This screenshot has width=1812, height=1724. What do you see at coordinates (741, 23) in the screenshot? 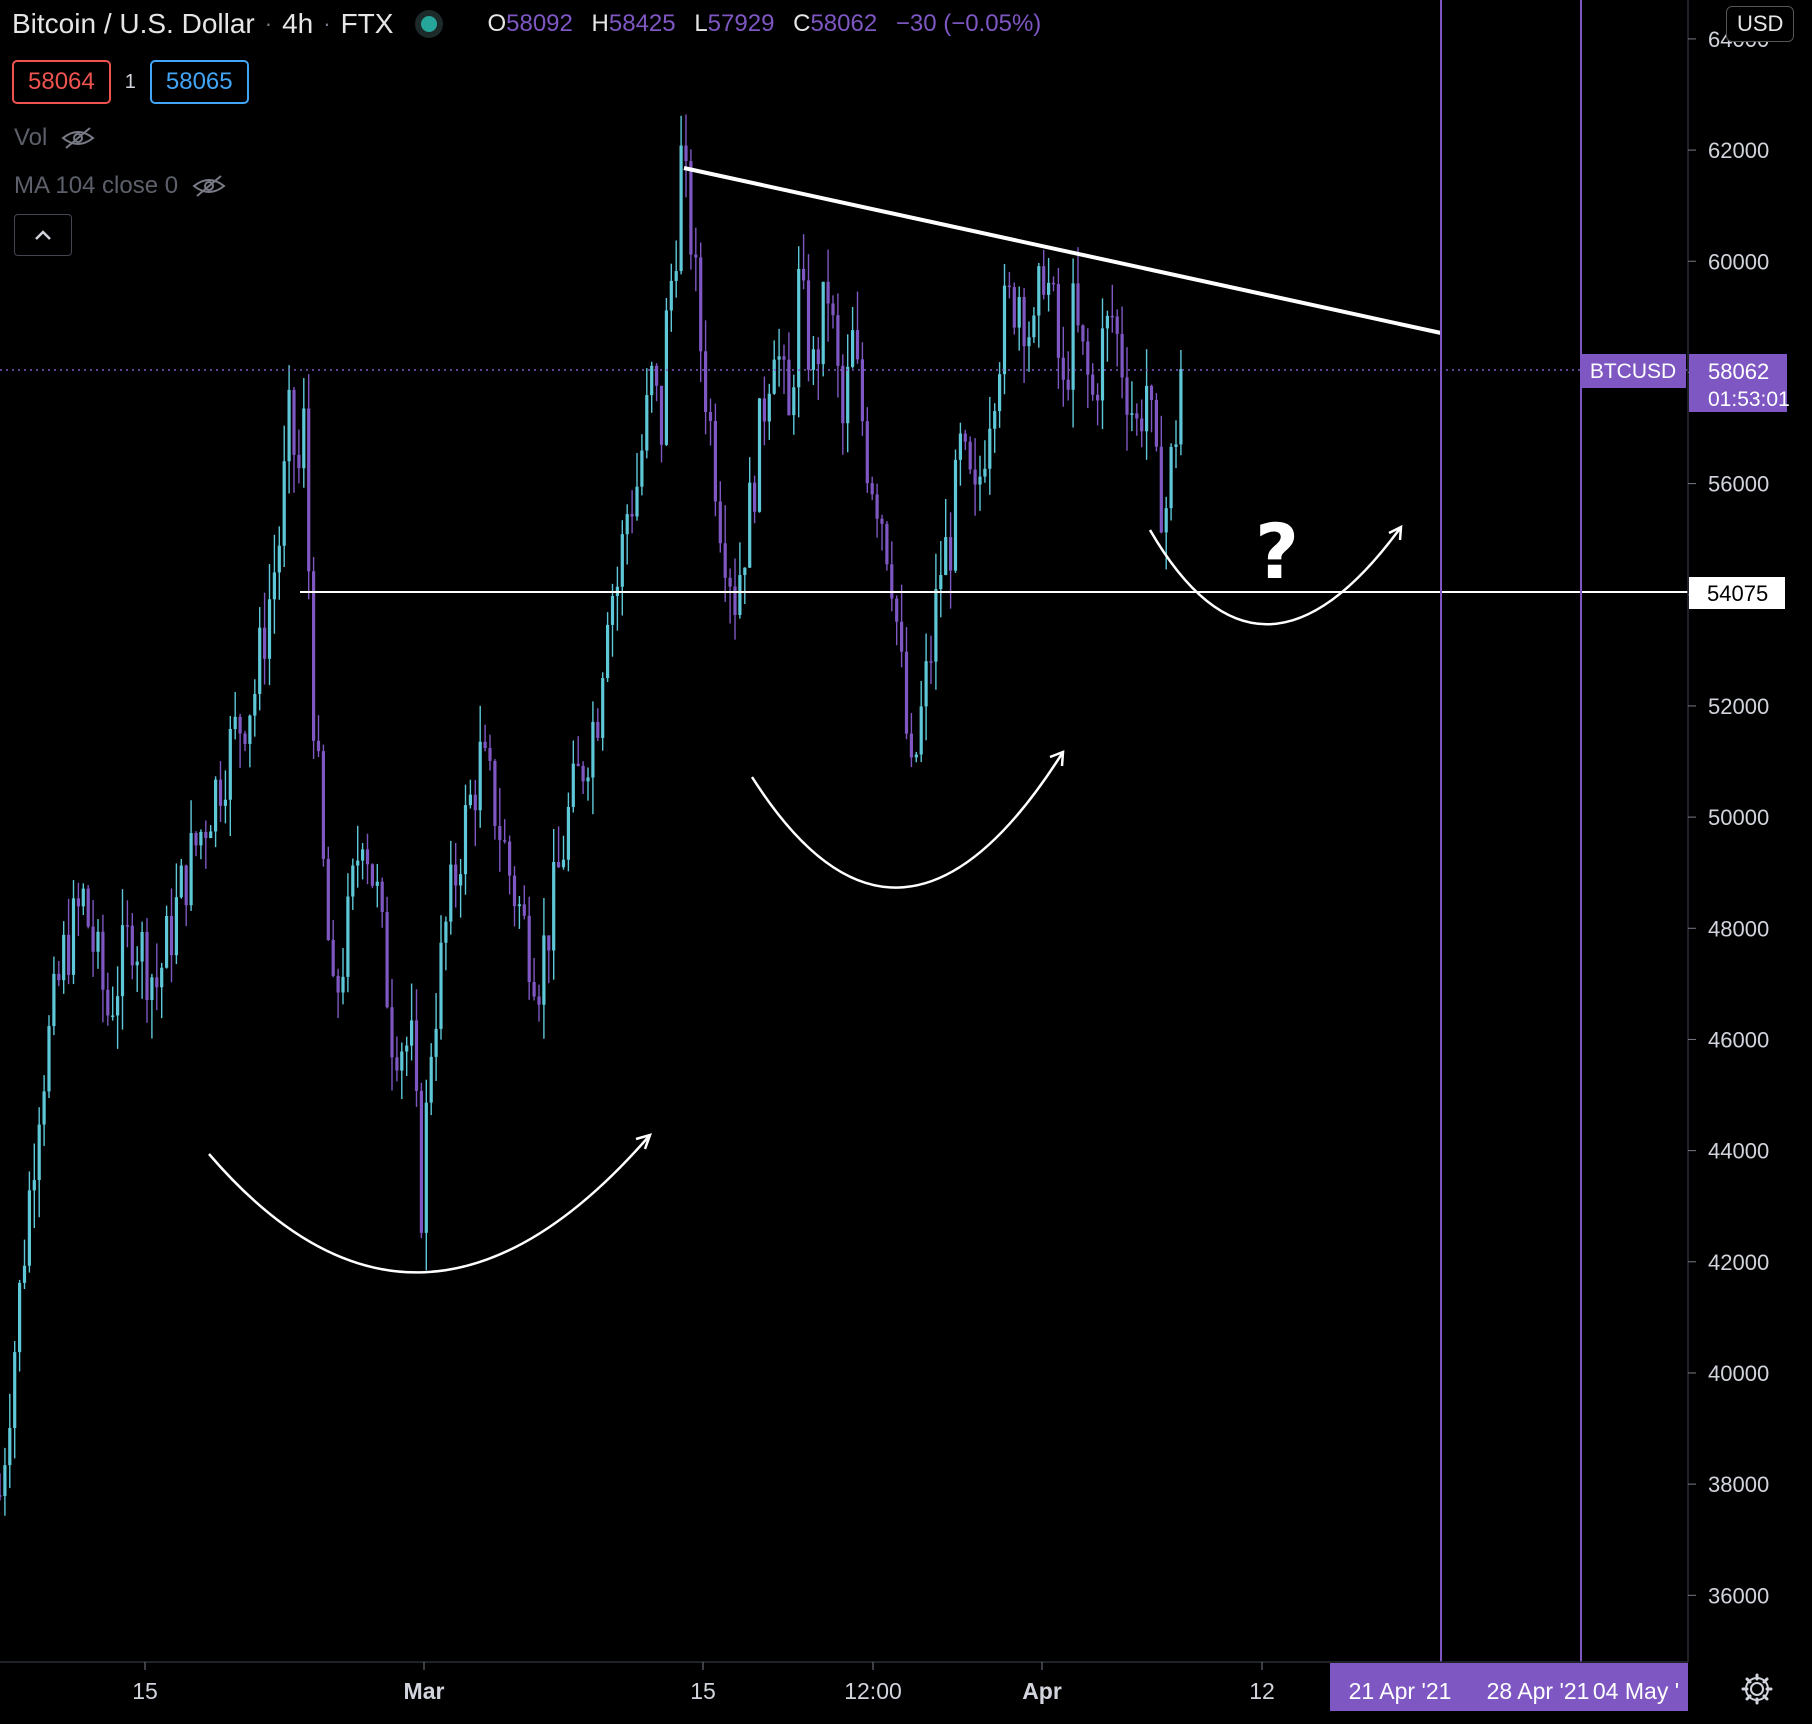
I see `low-value: 57929` at bounding box center [741, 23].